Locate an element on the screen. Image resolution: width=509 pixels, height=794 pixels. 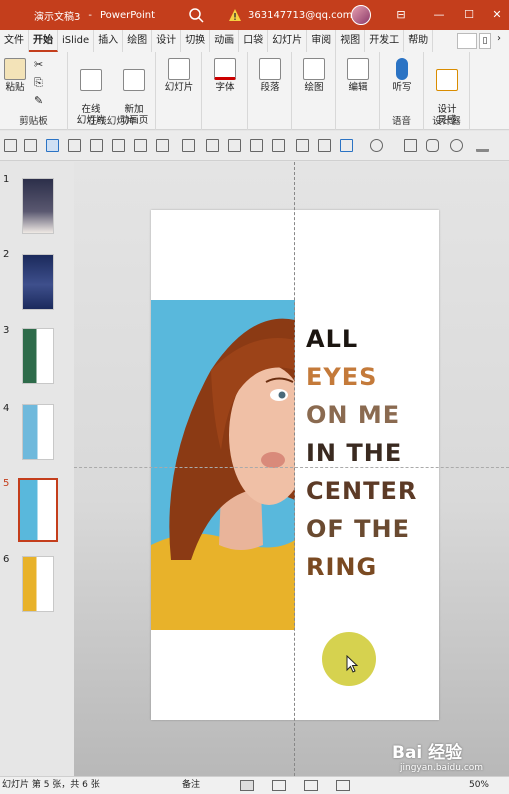
watermark-logo: Bai 经验 is located at coordinates (427, 753).